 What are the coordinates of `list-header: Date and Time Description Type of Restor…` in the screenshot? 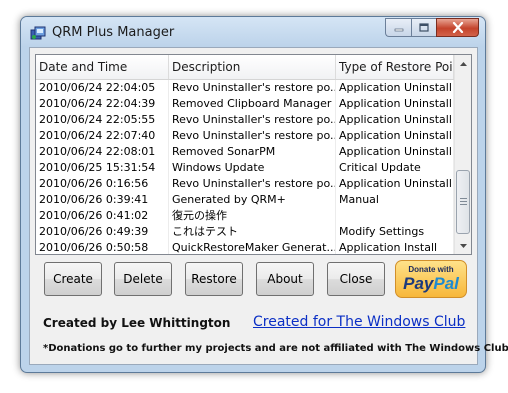 It's located at (245, 67).